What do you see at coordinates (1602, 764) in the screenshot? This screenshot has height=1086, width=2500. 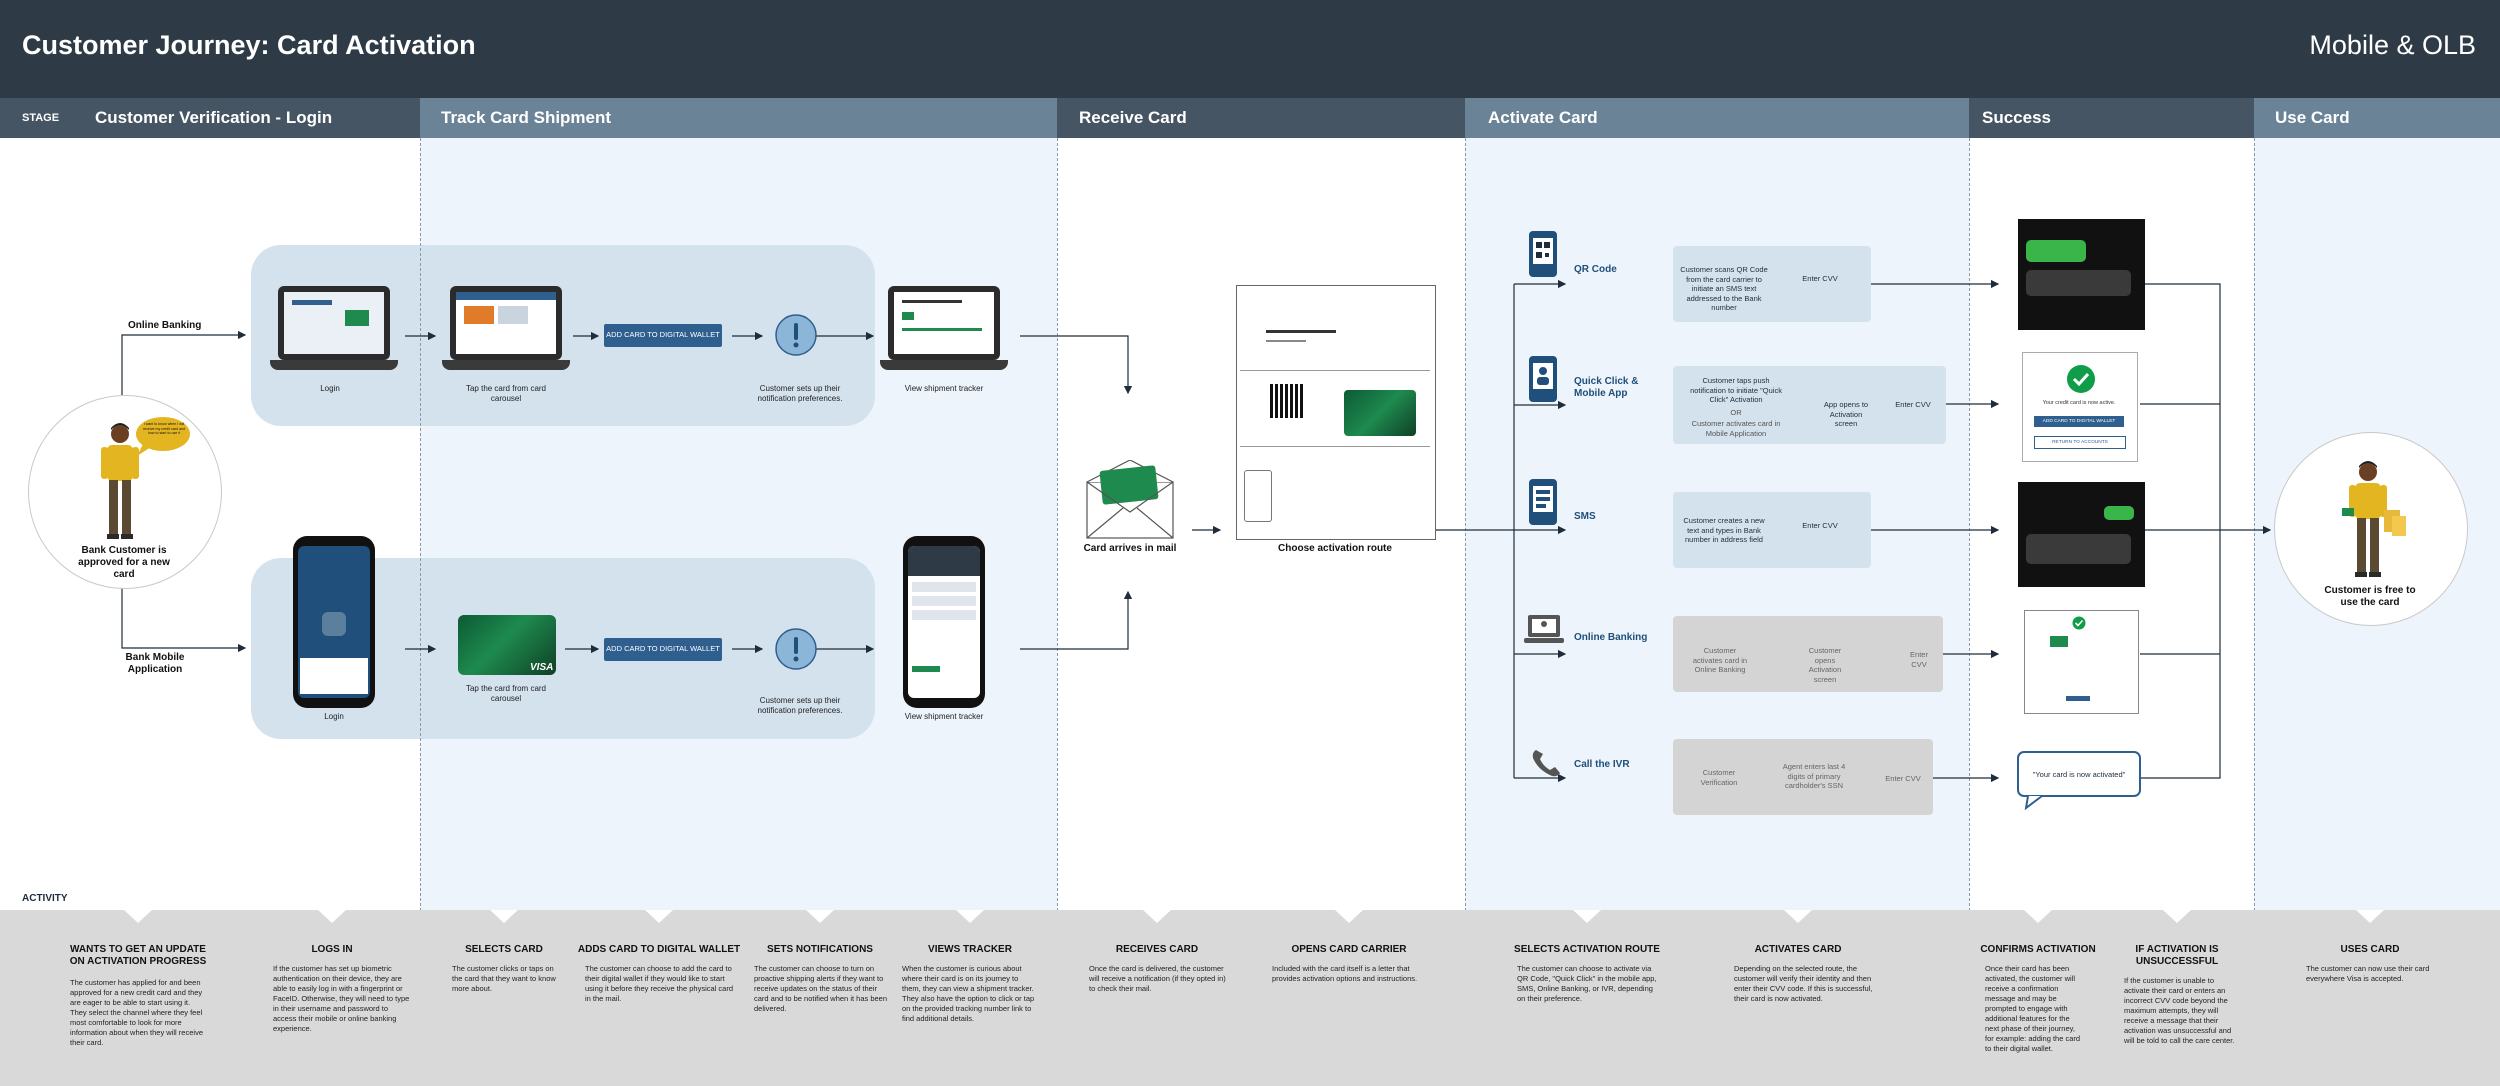 I see `route-ivr-label: Call the IVR` at bounding box center [1602, 764].